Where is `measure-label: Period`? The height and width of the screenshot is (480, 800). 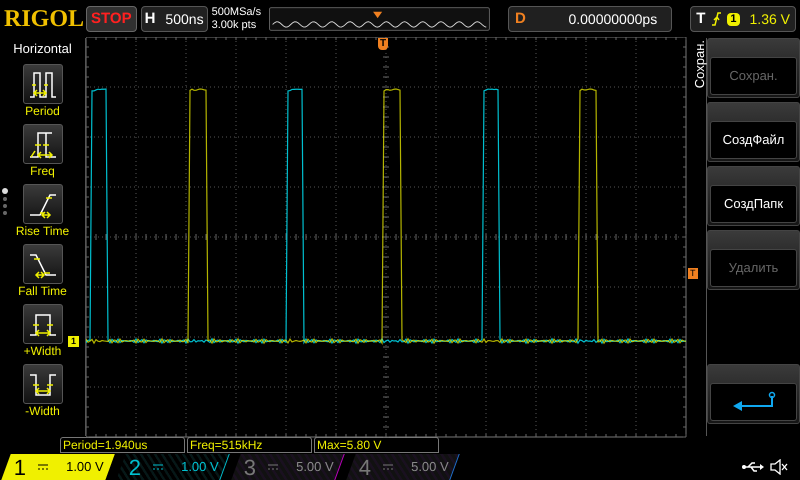
measure-label: Period is located at coordinates (42, 111).